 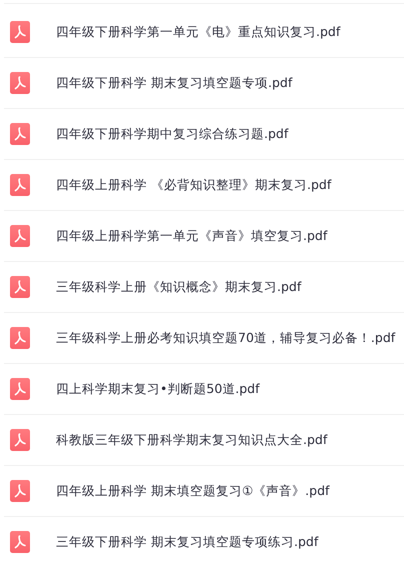 What do you see at coordinates (192, 440) in the screenshot?
I see `file-name: 科教版三年级下册科学期末复习知识点大全.pdf` at bounding box center [192, 440].